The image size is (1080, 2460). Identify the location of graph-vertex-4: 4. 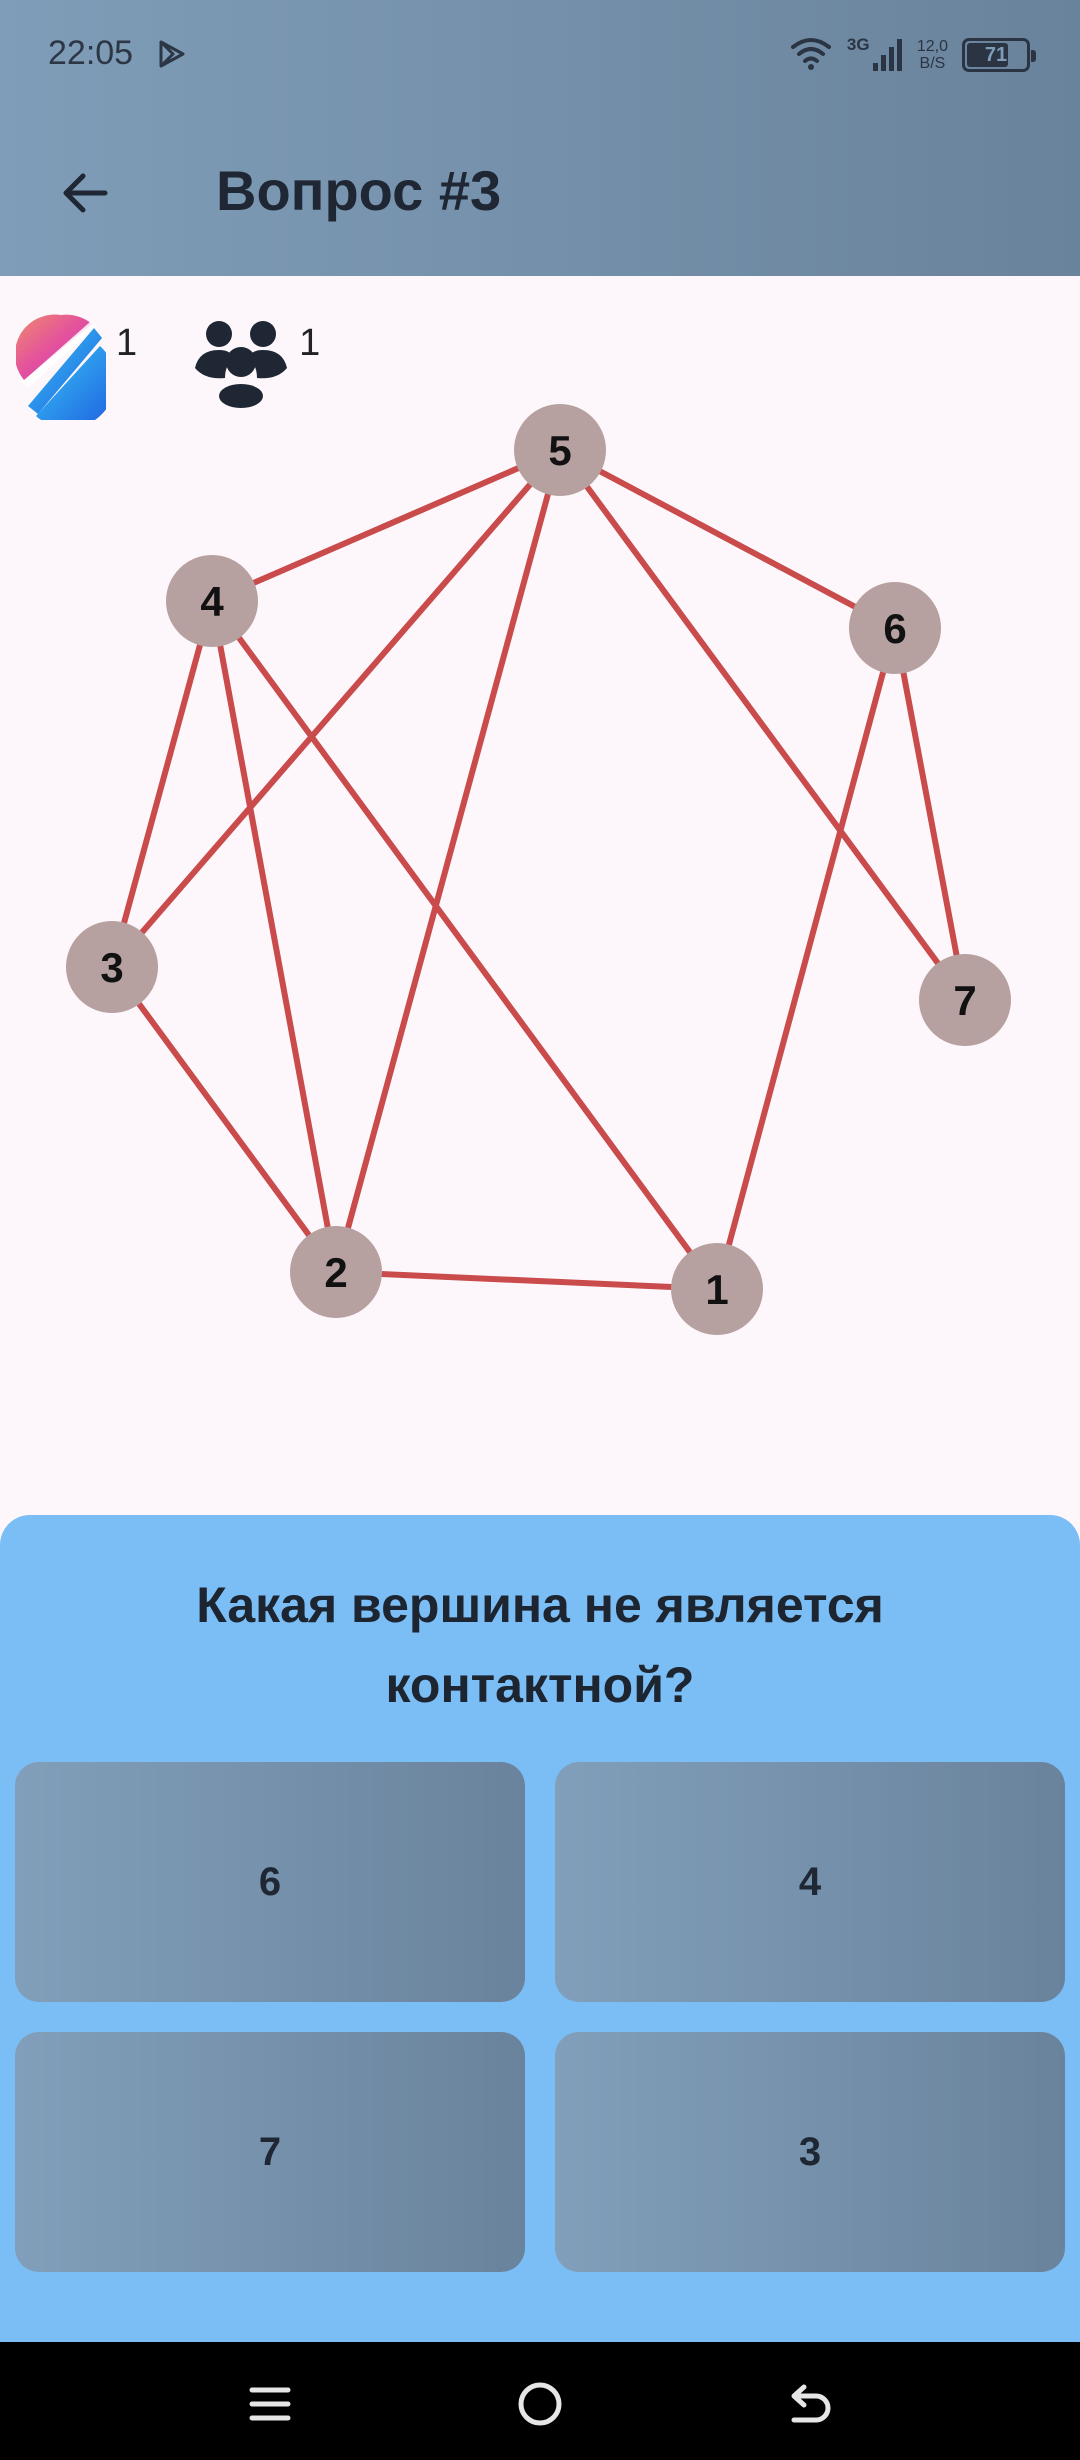
(212, 601).